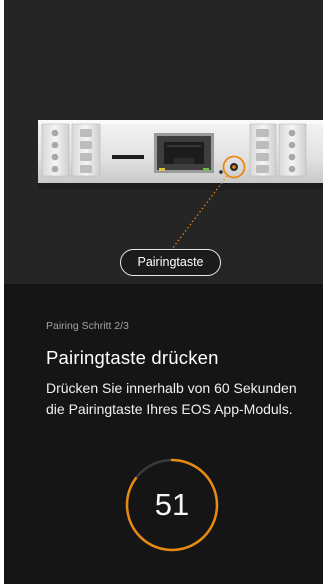 Image resolution: width=327 pixels, height=584 pixels. Describe the element at coordinates (128, 157) in the screenshot. I see `card-slot` at that location.